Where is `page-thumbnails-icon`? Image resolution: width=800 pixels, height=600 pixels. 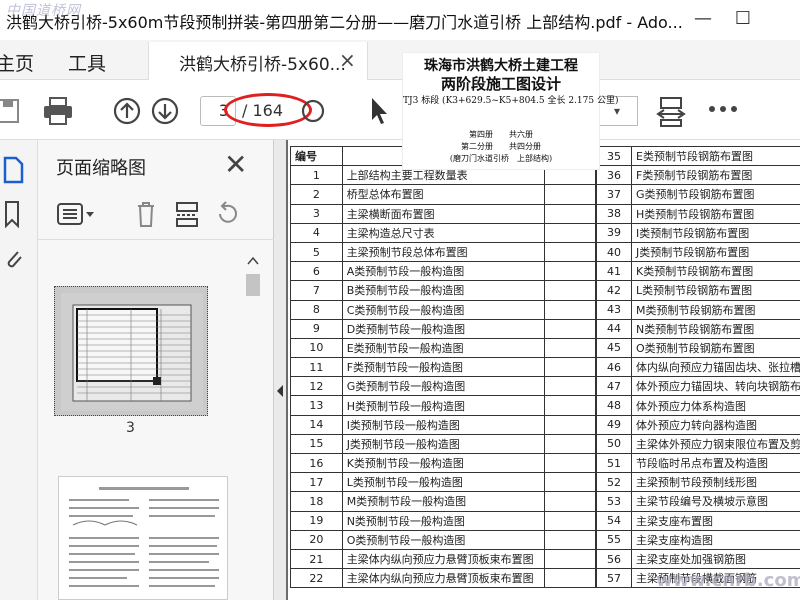
page-thumbnails-icon is located at coordinates (13, 170).